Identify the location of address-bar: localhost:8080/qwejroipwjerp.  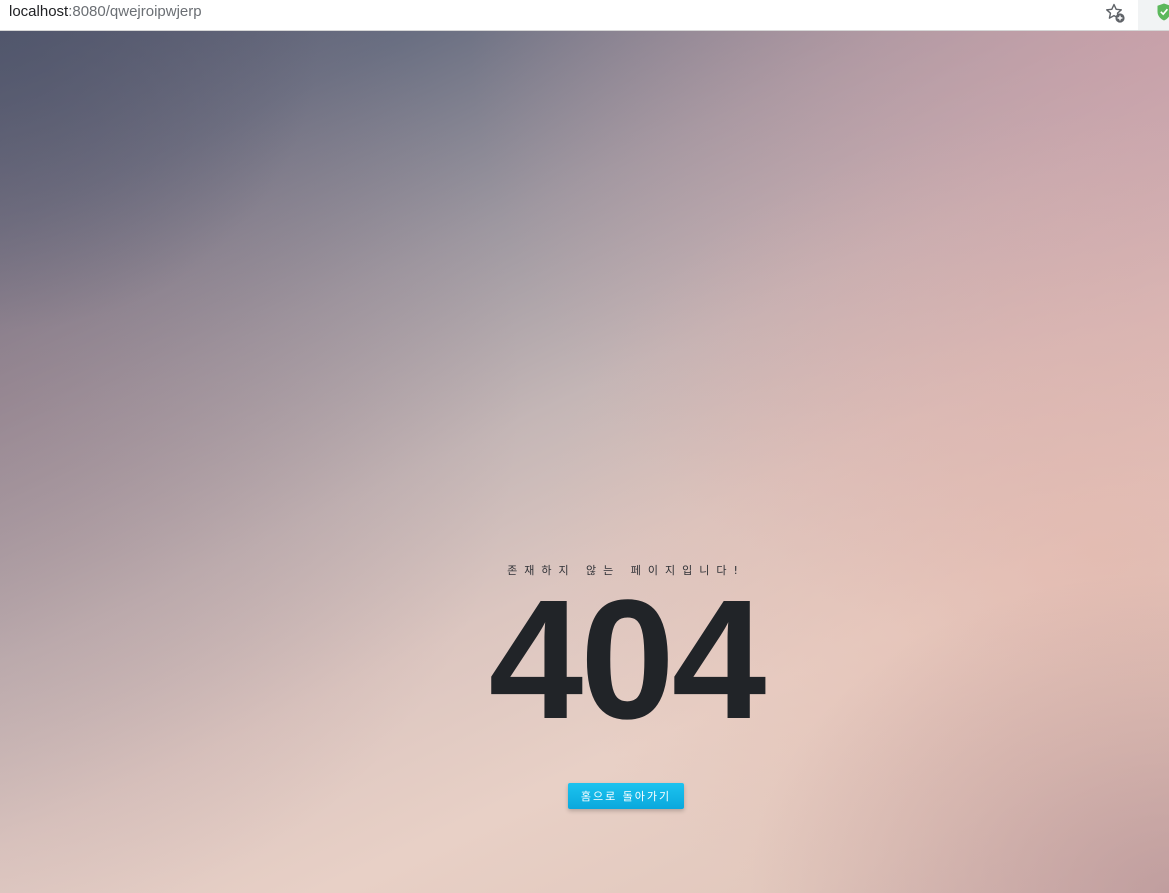
(105, 12).